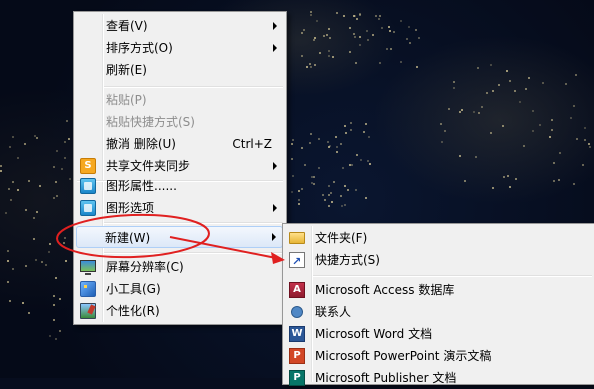  I want to click on menu-item-paste: 粘贴(P), so click(180, 100).